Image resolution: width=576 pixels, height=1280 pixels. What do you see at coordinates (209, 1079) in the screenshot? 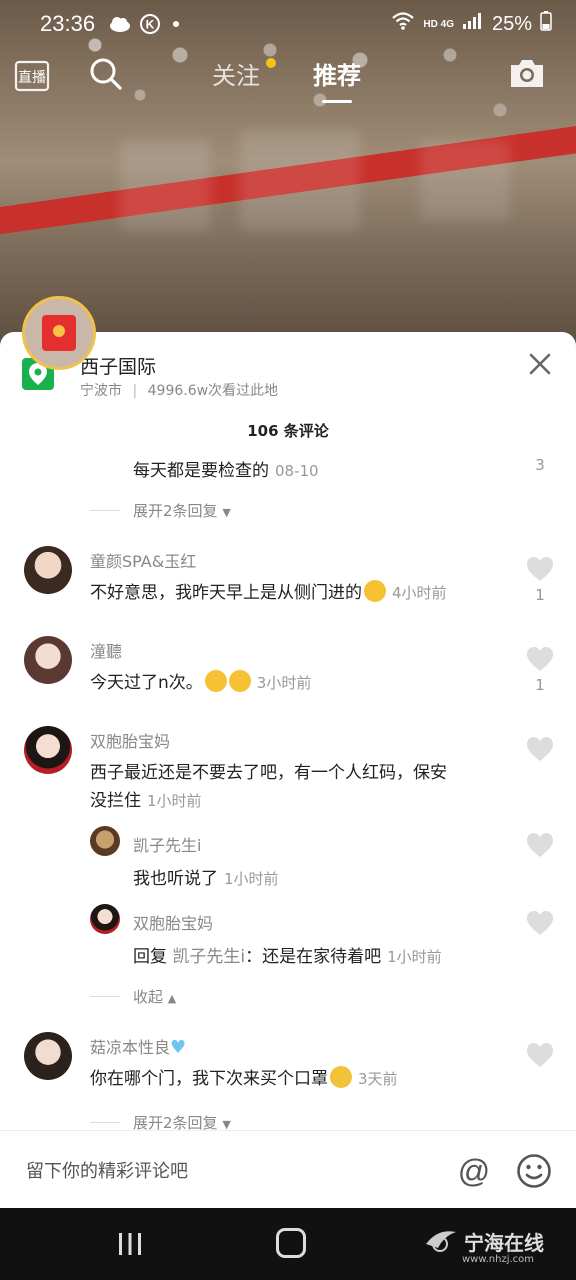
I see `comment-body: 你在哪个门，我下次来买个口罩` at bounding box center [209, 1079].